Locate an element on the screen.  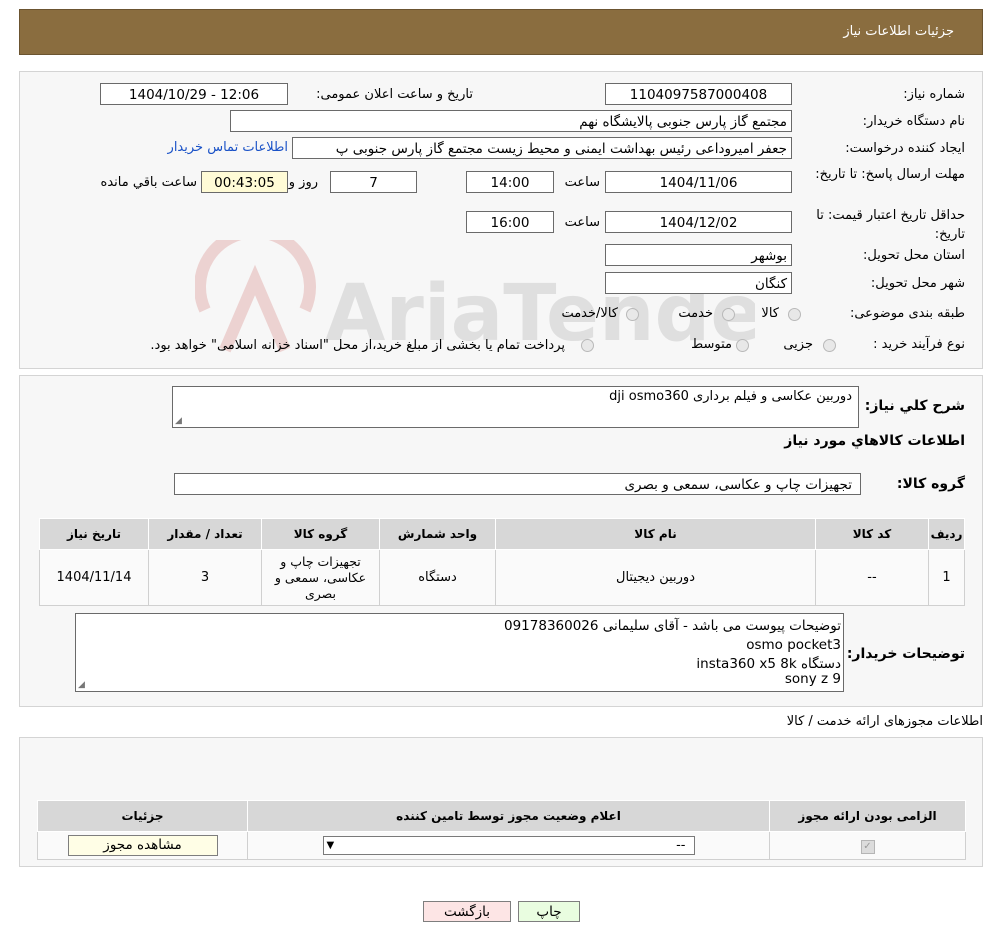
table-row: ✓ -- ▼ مشاهده مجوز is located at coordinates (501, 845).